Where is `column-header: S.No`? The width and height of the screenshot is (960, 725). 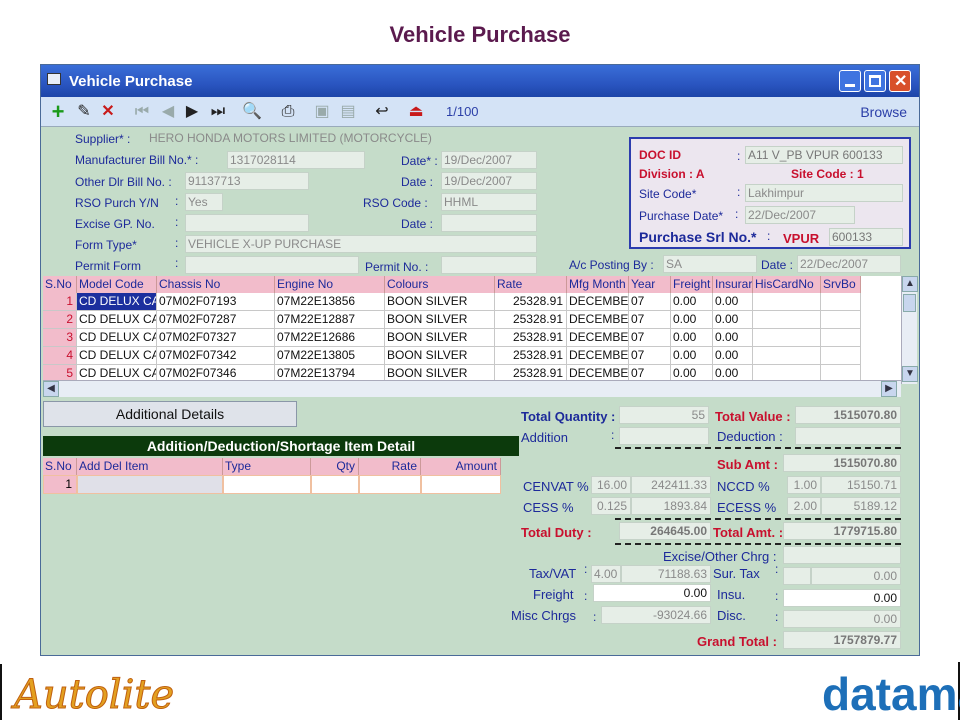
column-header: S.No is located at coordinates (60, 284).